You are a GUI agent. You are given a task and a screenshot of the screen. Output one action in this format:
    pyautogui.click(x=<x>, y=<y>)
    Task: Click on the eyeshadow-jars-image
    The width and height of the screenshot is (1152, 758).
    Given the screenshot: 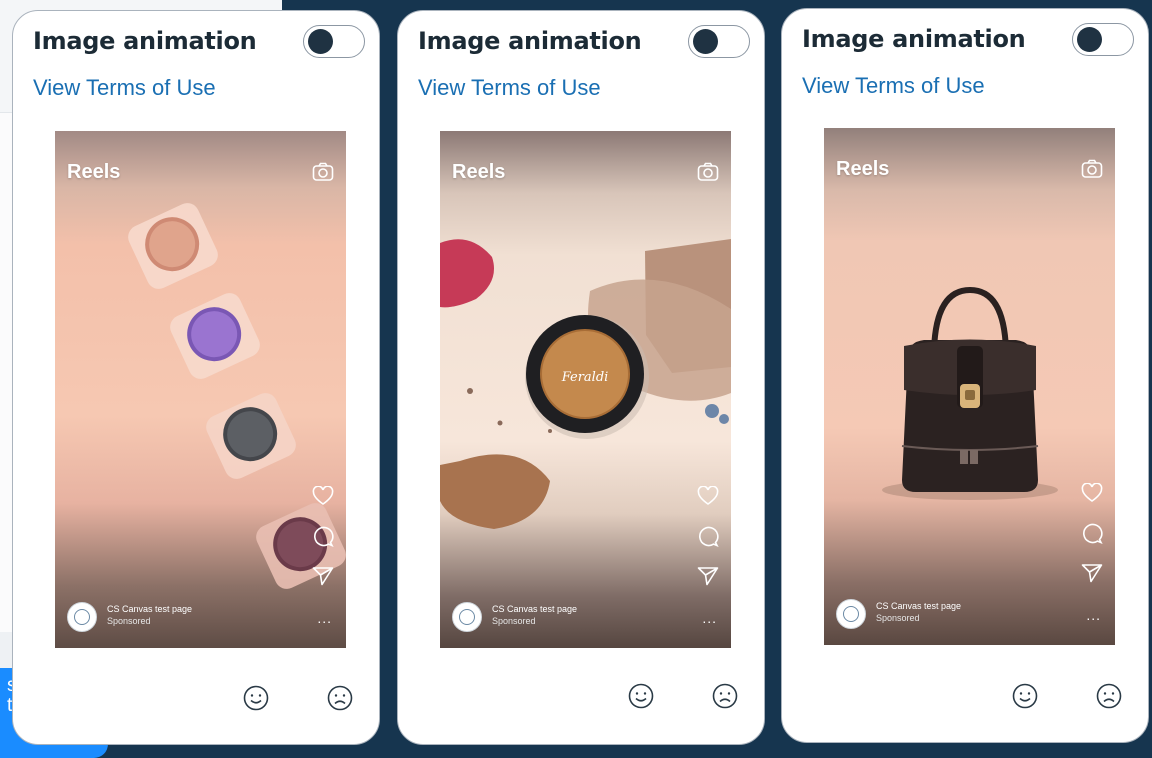 What is the action you would take?
    pyautogui.click(x=237, y=396)
    